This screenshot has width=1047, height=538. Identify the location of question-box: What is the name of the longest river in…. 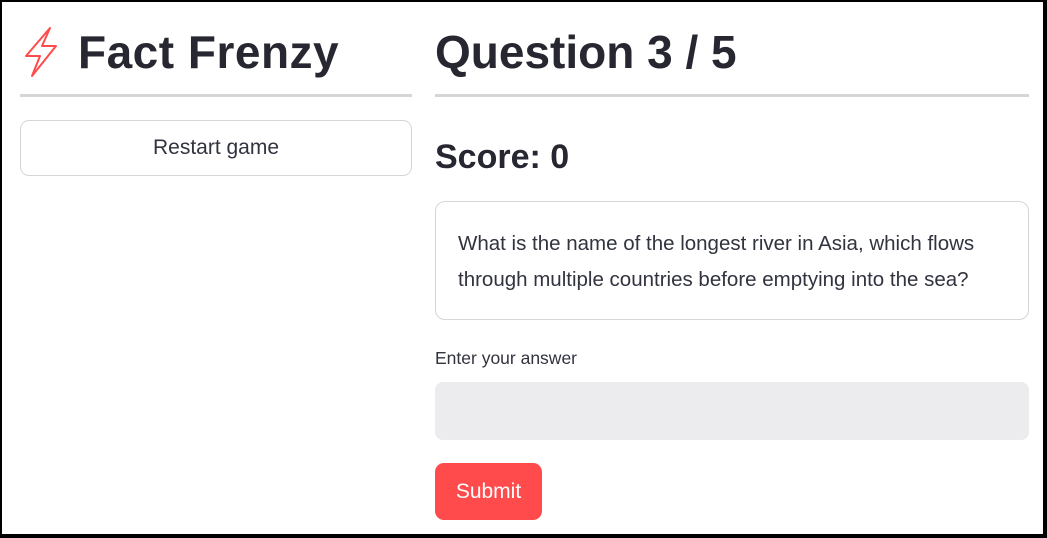
(732, 260).